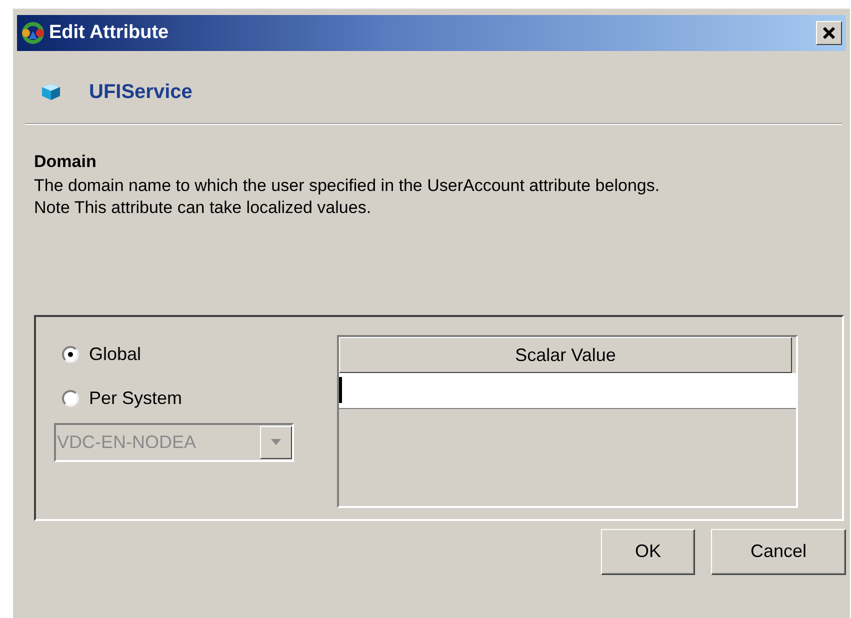  I want to click on app-icon, so click(33, 33).